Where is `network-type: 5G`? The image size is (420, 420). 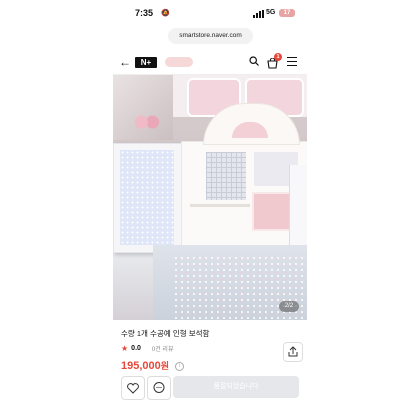
network-type: 5G is located at coordinates (271, 12).